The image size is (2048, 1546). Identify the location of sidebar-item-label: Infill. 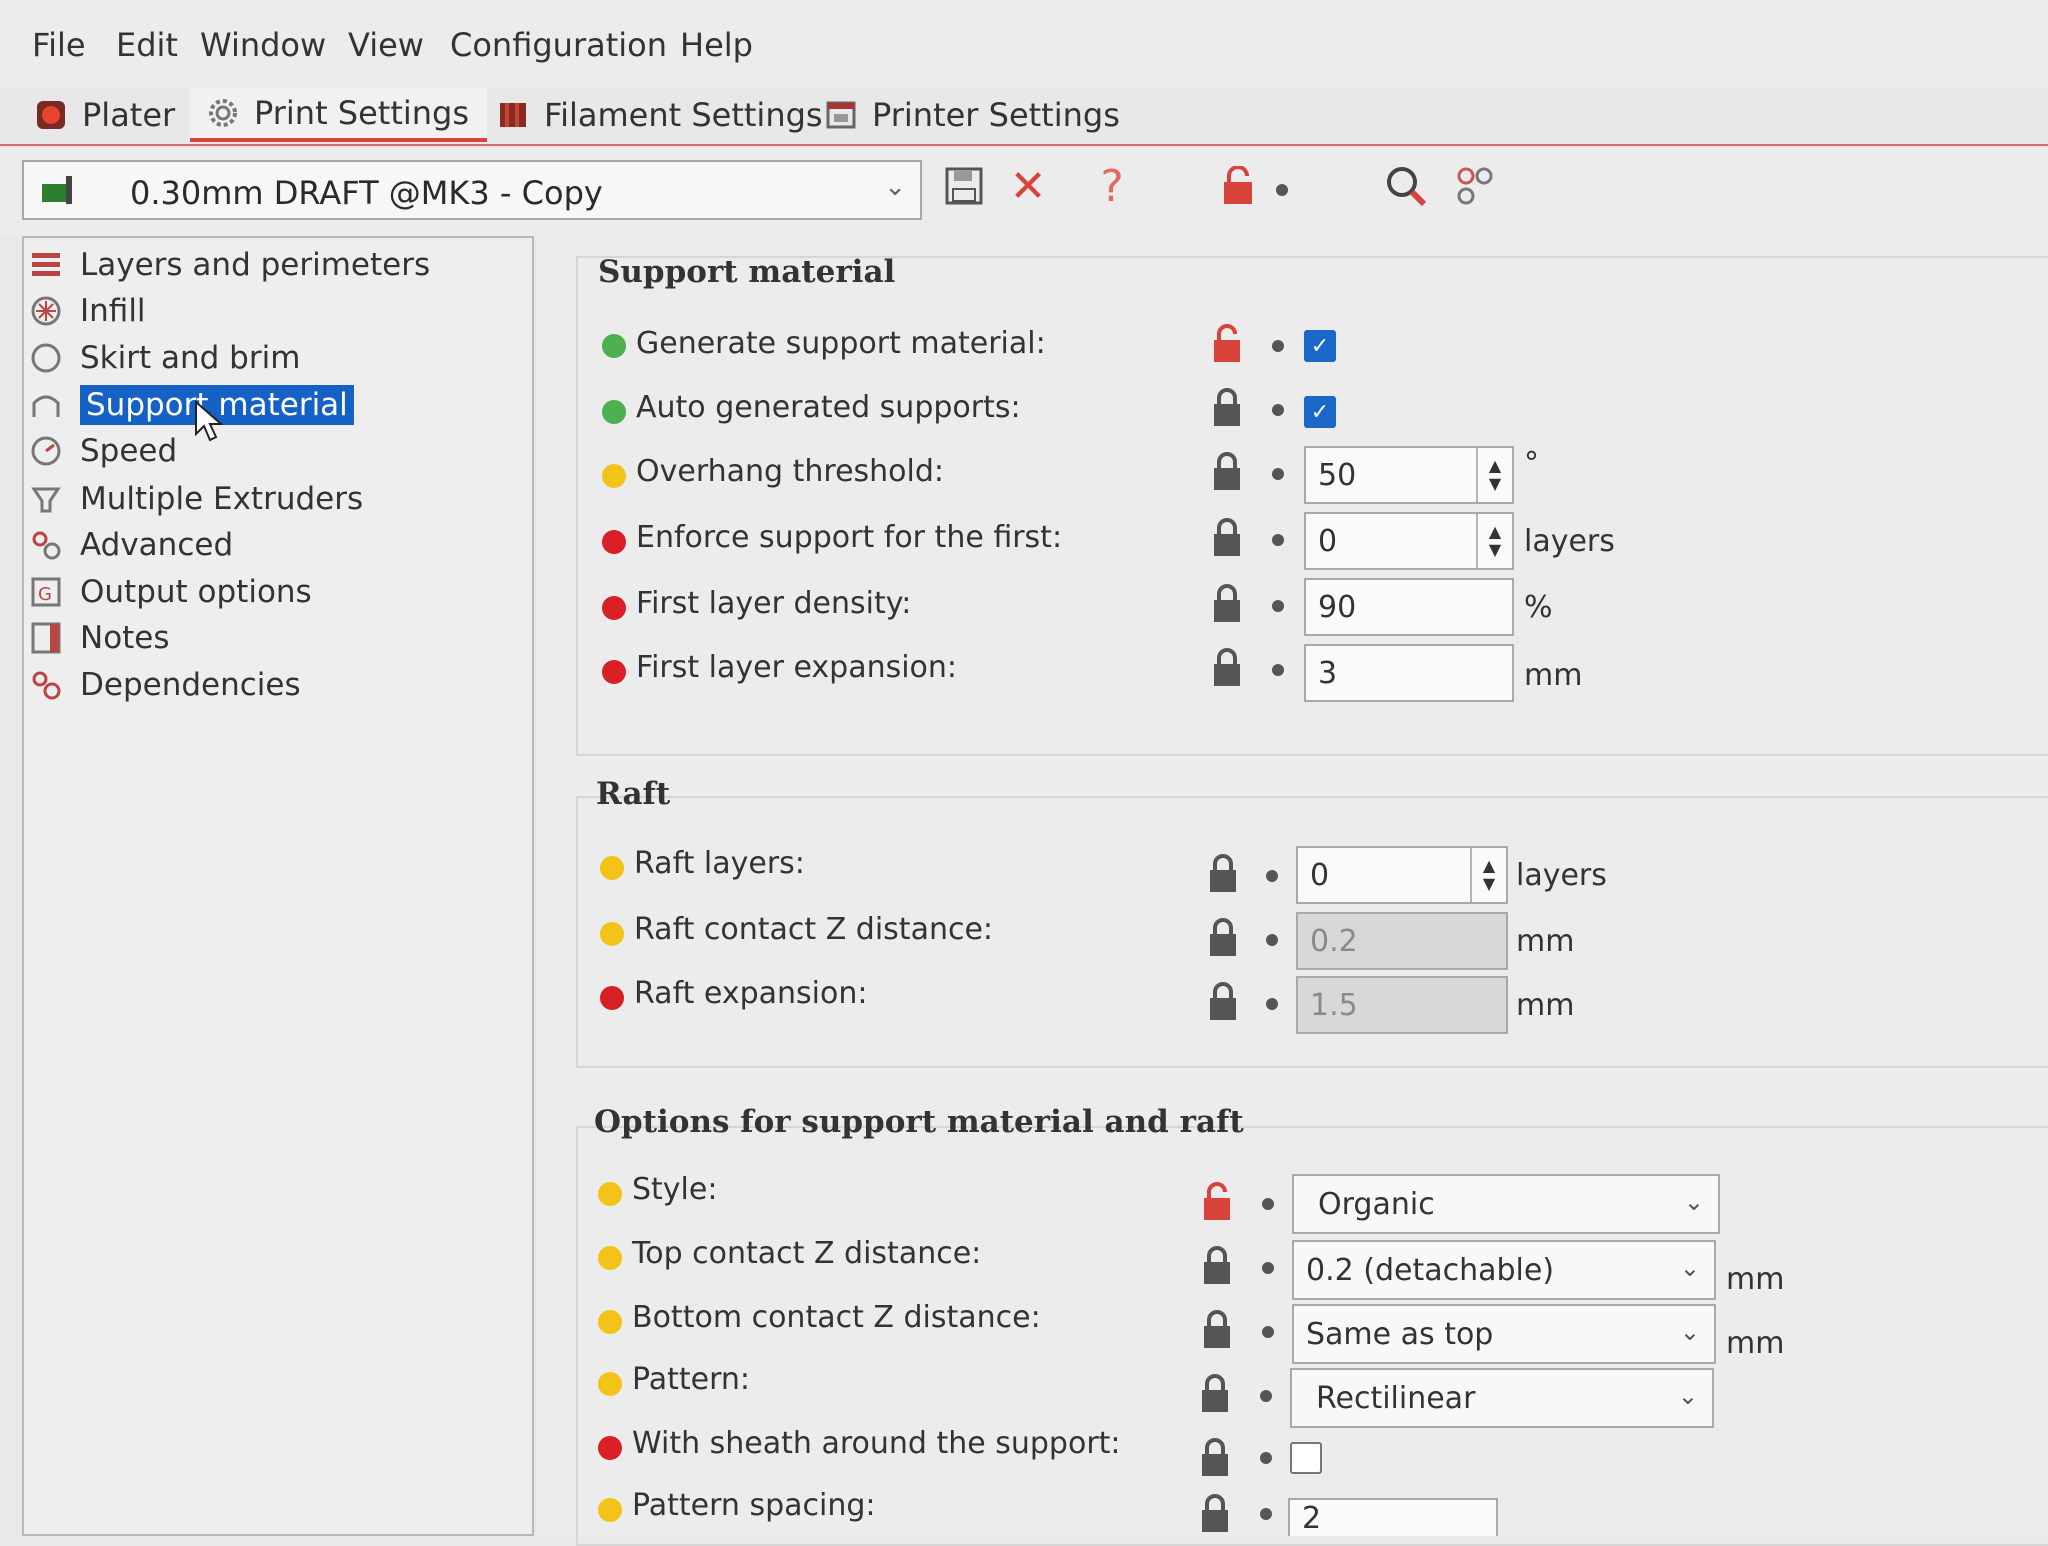
(113, 311).